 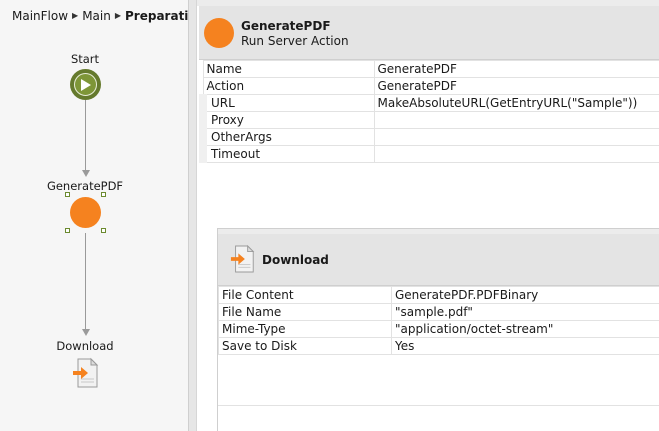 I want to click on property-row: Timeout, so click(x=429, y=154).